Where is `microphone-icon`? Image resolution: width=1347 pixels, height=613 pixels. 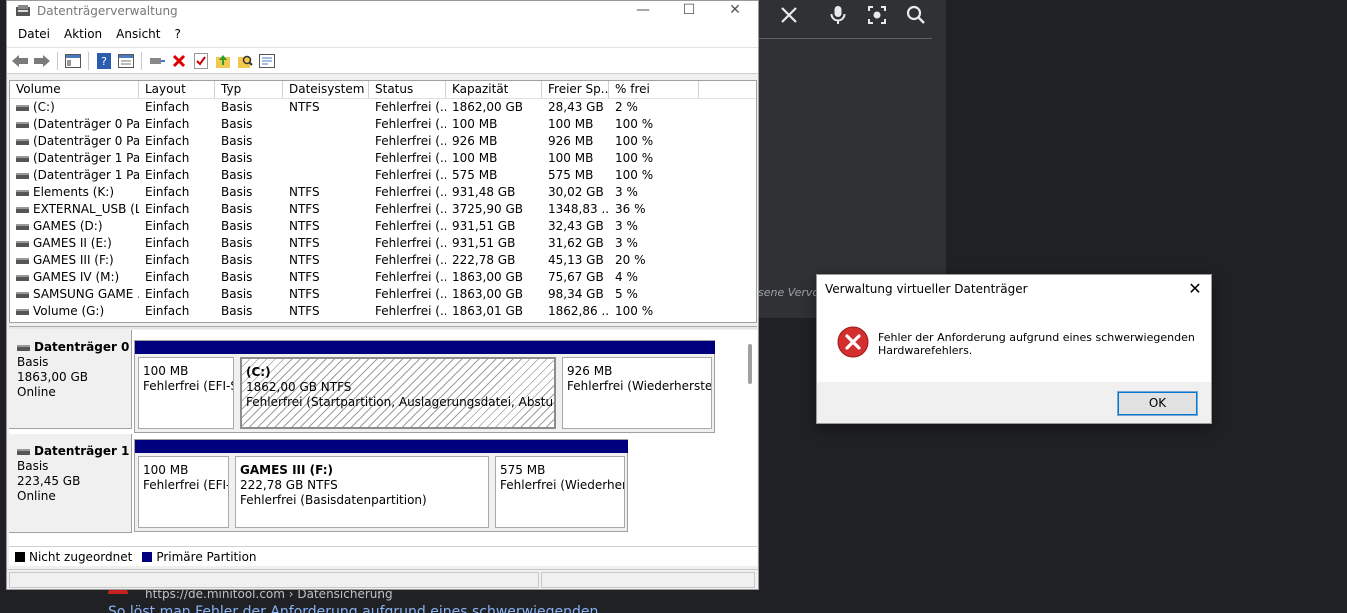 microphone-icon is located at coordinates (838, 15).